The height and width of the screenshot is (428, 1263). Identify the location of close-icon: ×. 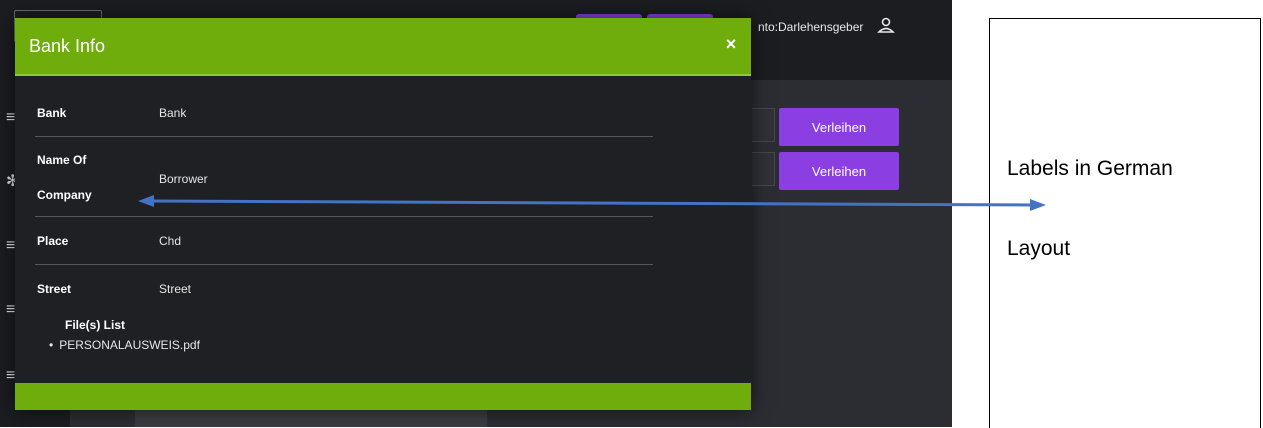
(731, 44).